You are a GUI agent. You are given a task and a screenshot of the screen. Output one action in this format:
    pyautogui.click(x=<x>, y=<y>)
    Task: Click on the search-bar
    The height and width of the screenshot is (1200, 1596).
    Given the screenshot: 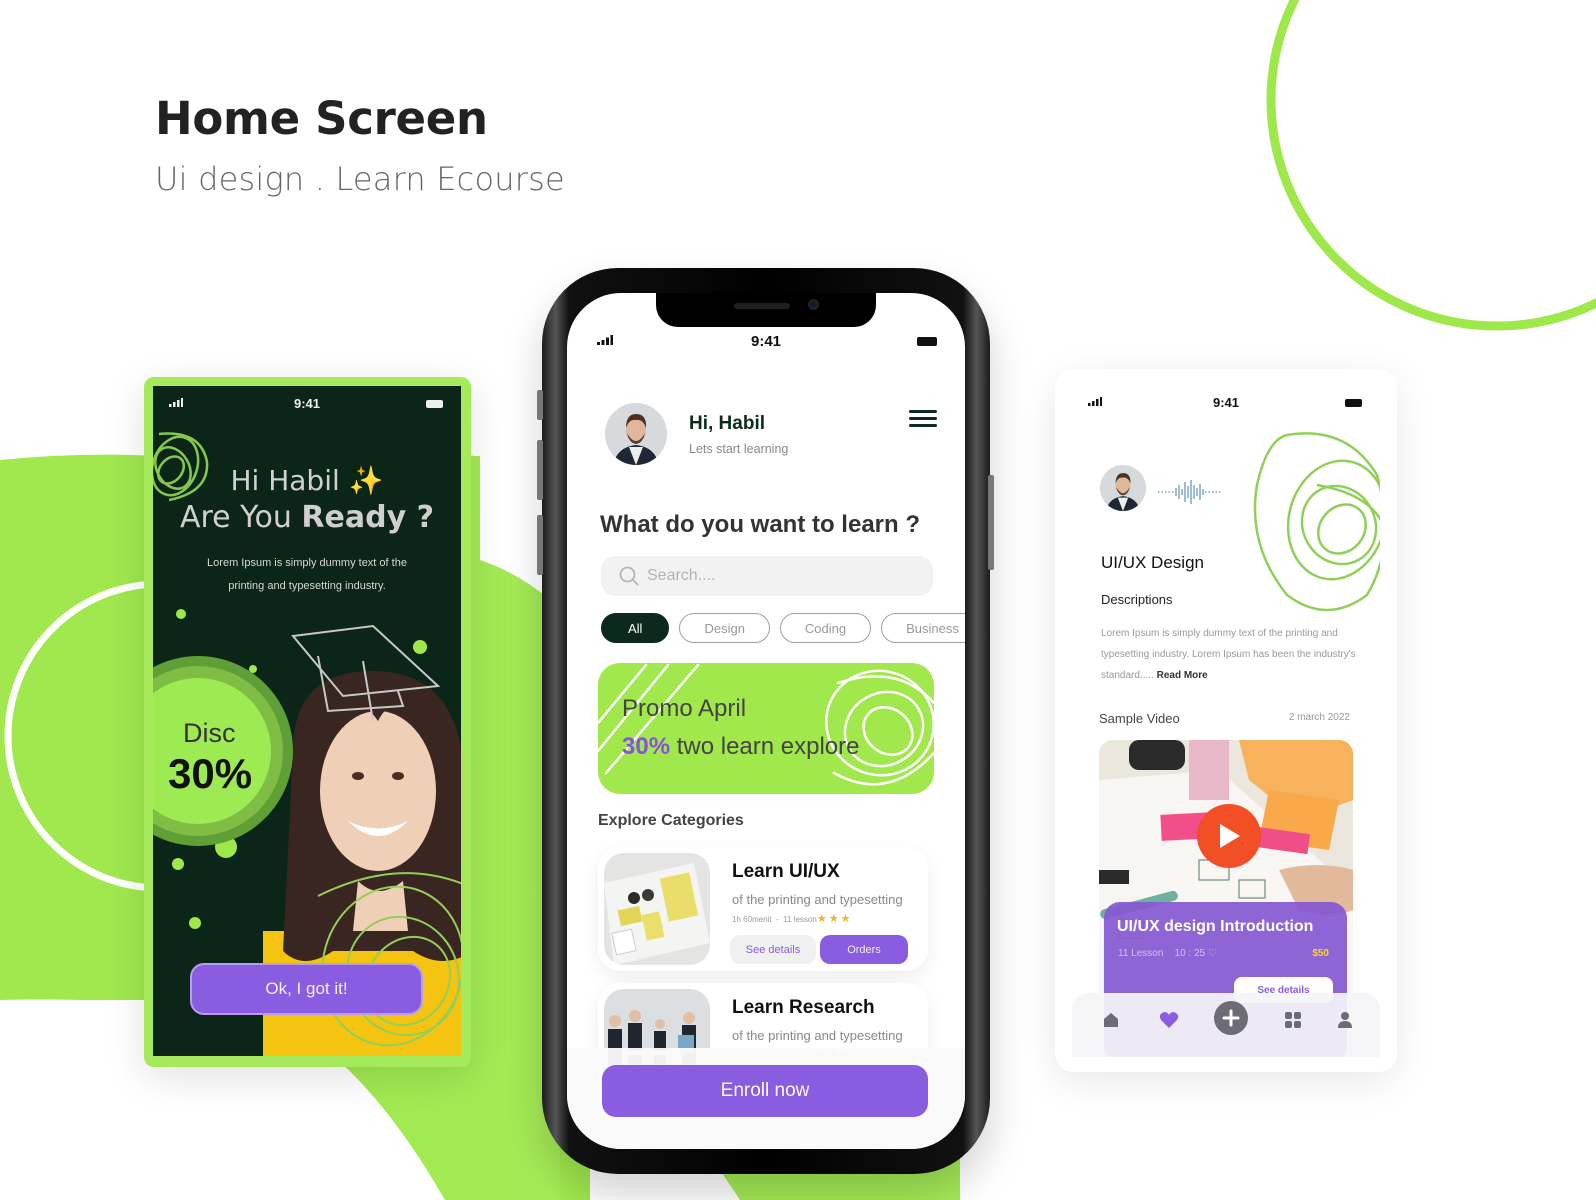 What is the action you would take?
    pyautogui.click(x=767, y=576)
    